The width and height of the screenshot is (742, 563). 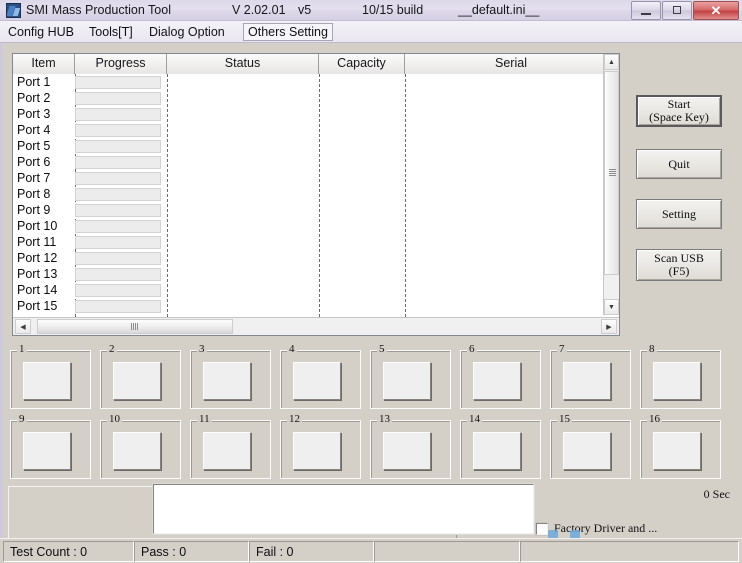 I want to click on usb-slot-9: 9, so click(x=50, y=446).